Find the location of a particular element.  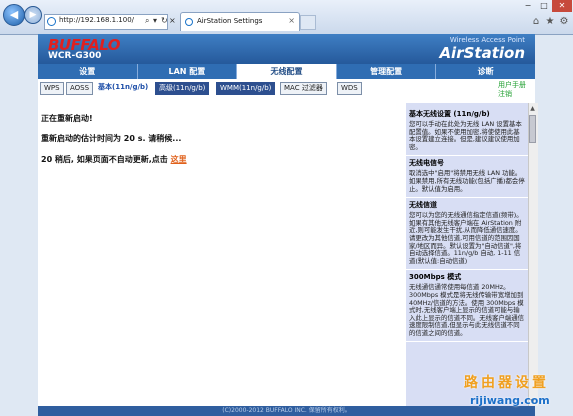

address-url: http://192.168.1.100/ is located at coordinates (97, 20).